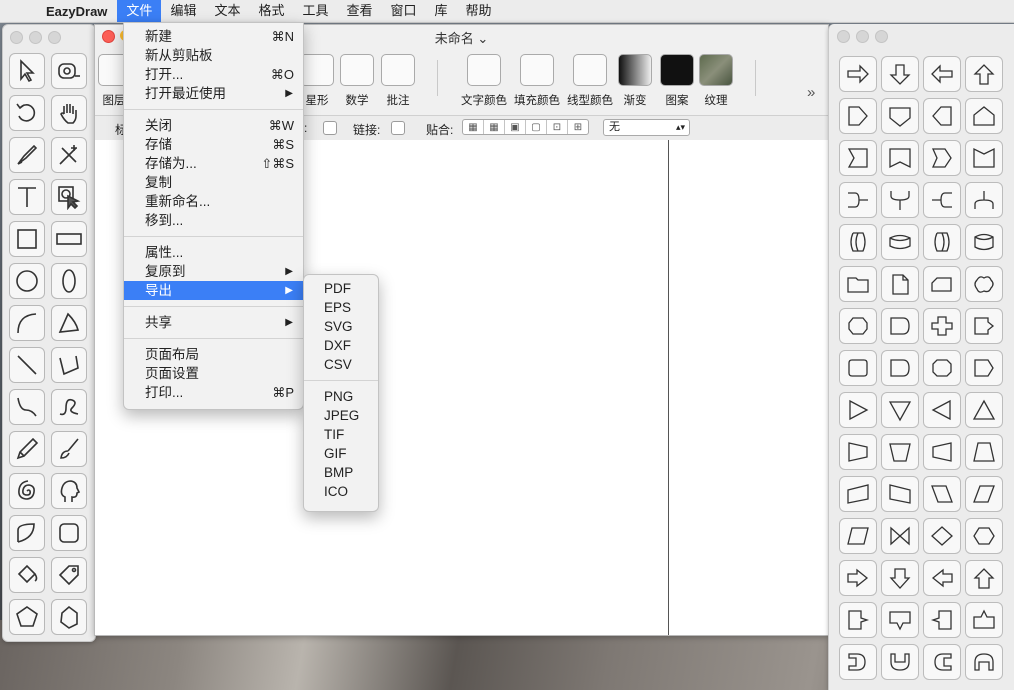  Describe the element at coordinates (942, 452) in the screenshot. I see `trapezoid-left-shape-button` at that location.